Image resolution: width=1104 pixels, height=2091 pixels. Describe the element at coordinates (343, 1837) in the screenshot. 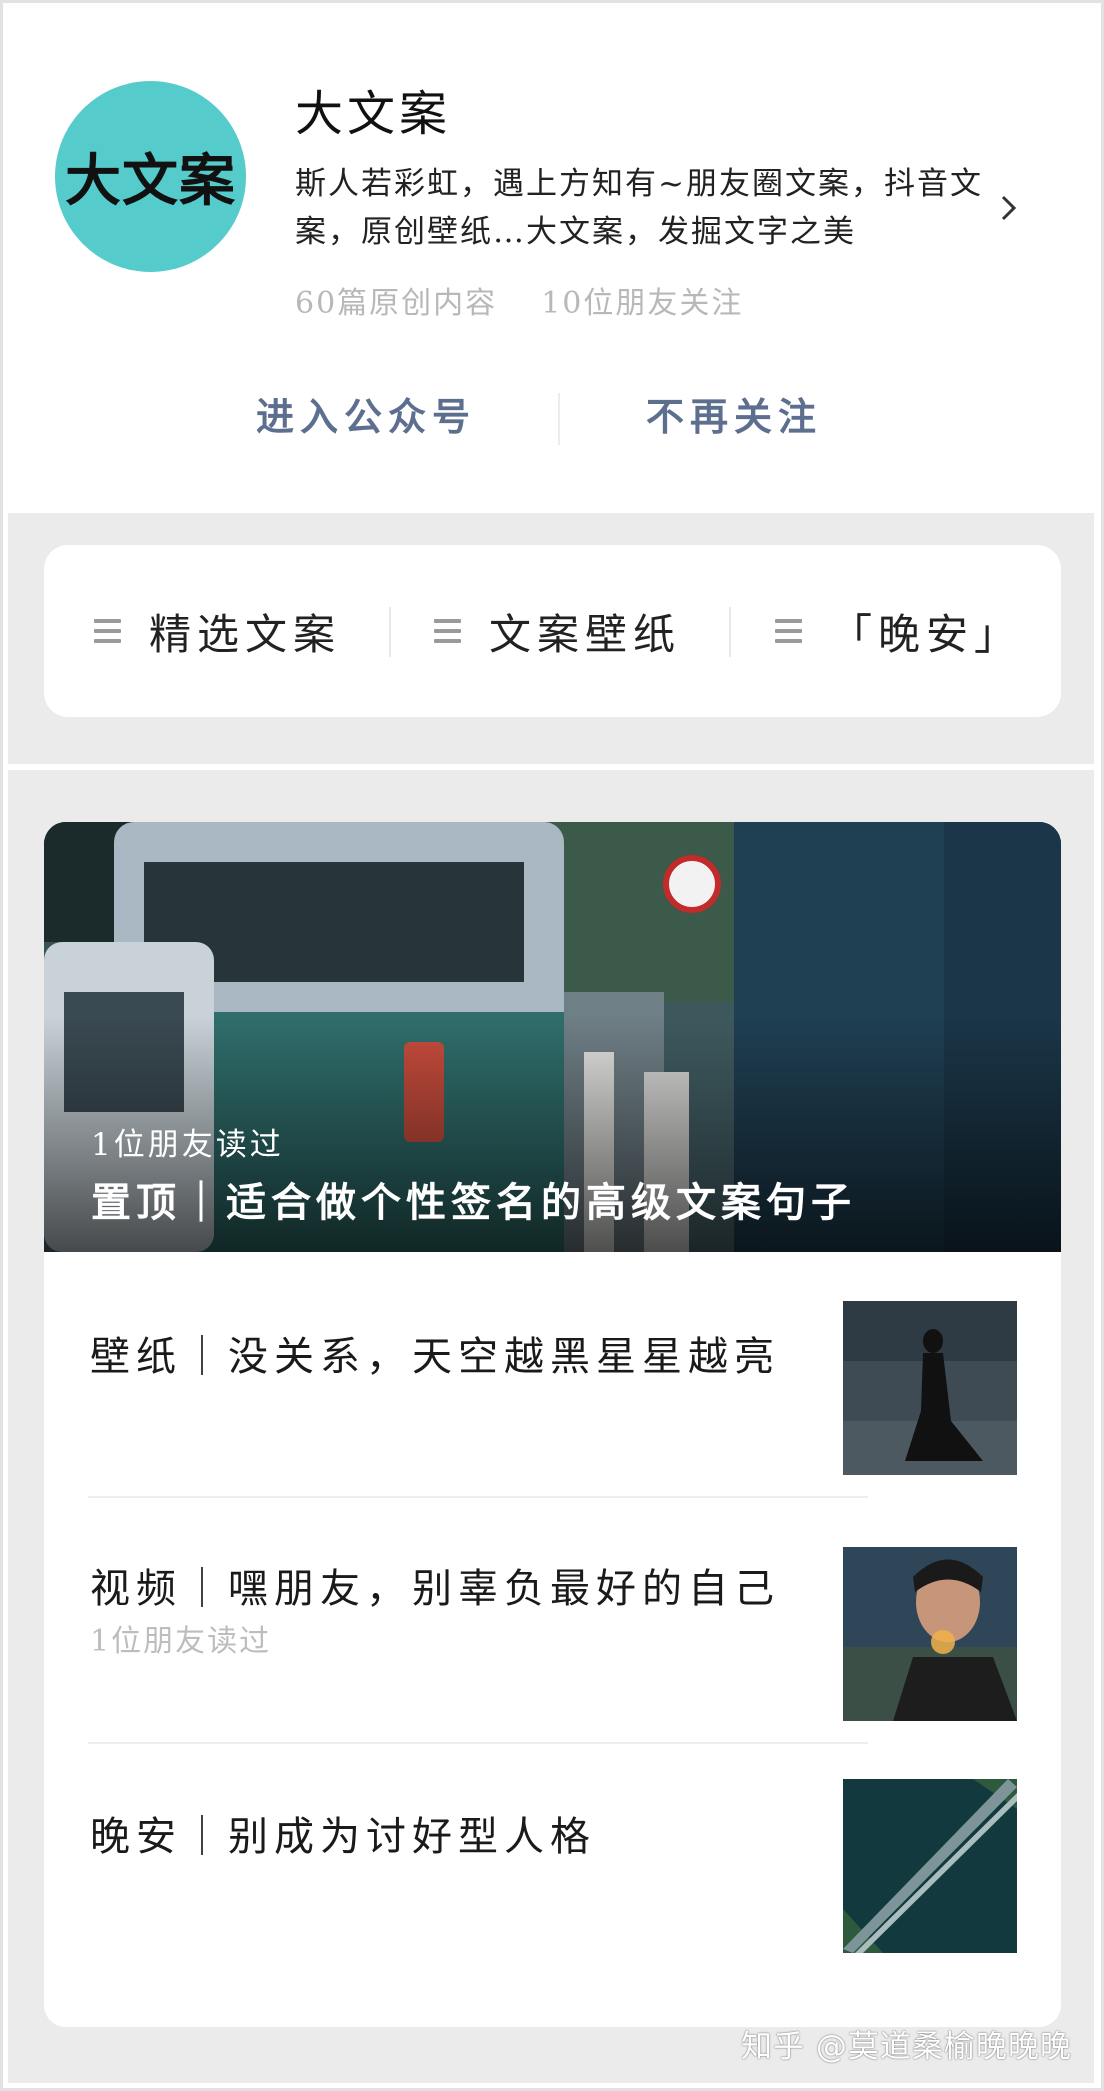

I see `article-title: 晚安｜别成为讨好型人格` at that location.